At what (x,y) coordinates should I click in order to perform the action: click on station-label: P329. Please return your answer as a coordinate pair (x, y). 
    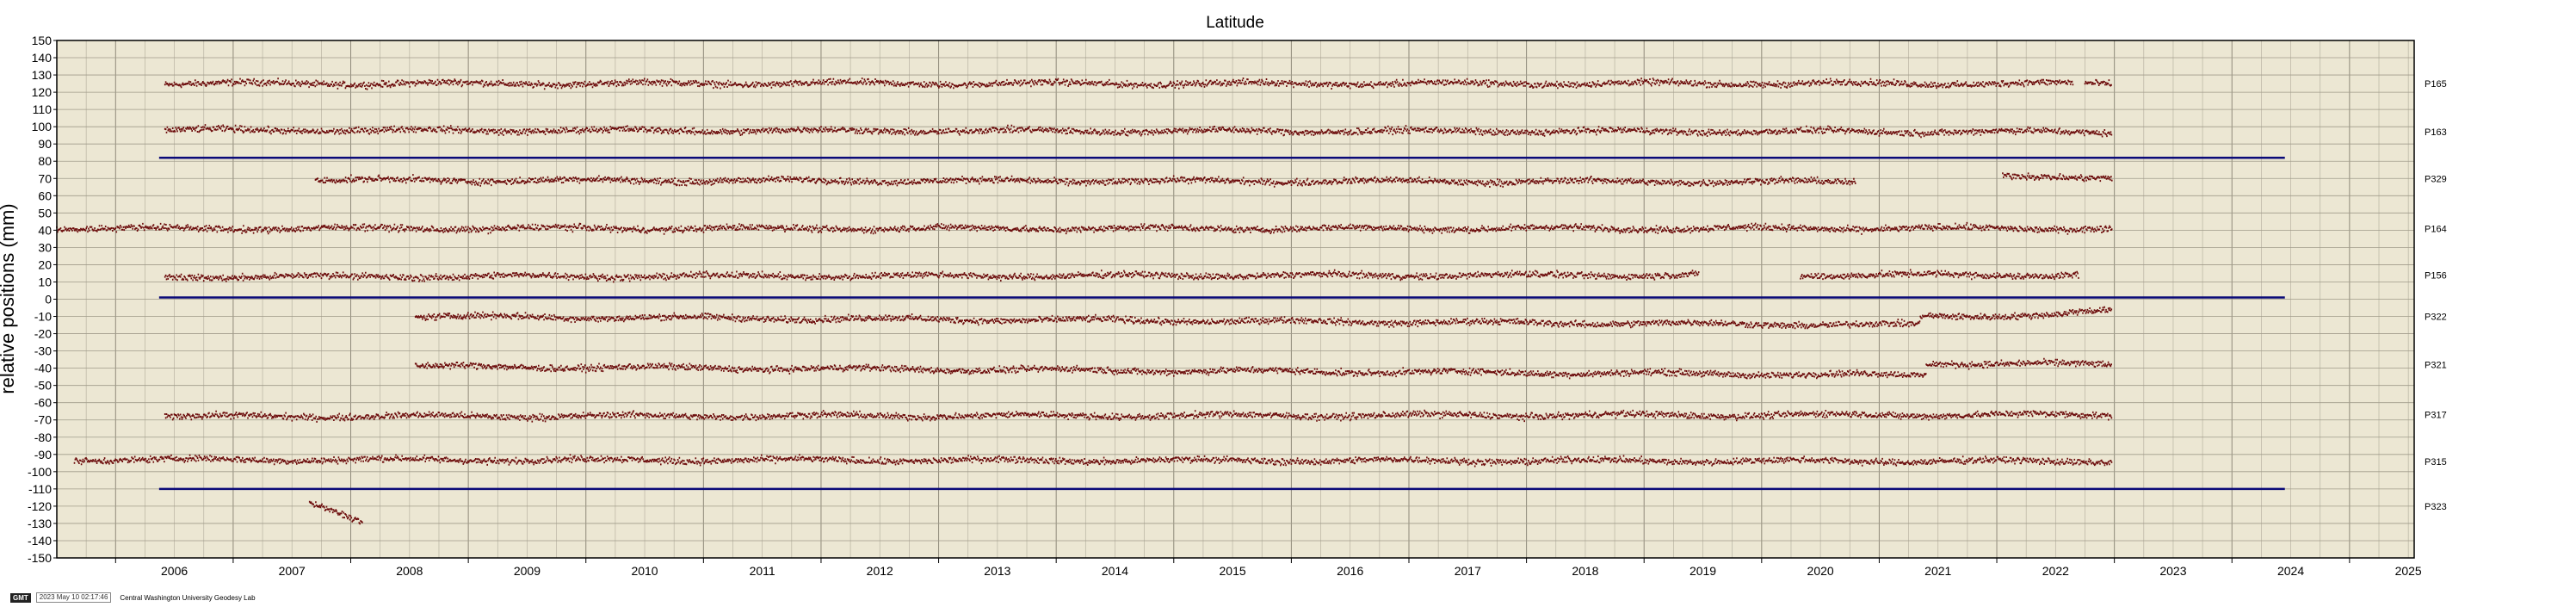
    Looking at the image, I should click on (2436, 179).